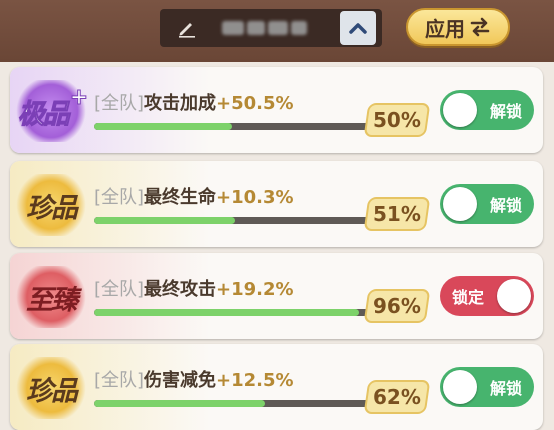 This screenshot has width=554, height=430. What do you see at coordinates (194, 289) in the screenshot?
I see `bonus-title: [全队]最终攻击+19.2%` at bounding box center [194, 289].